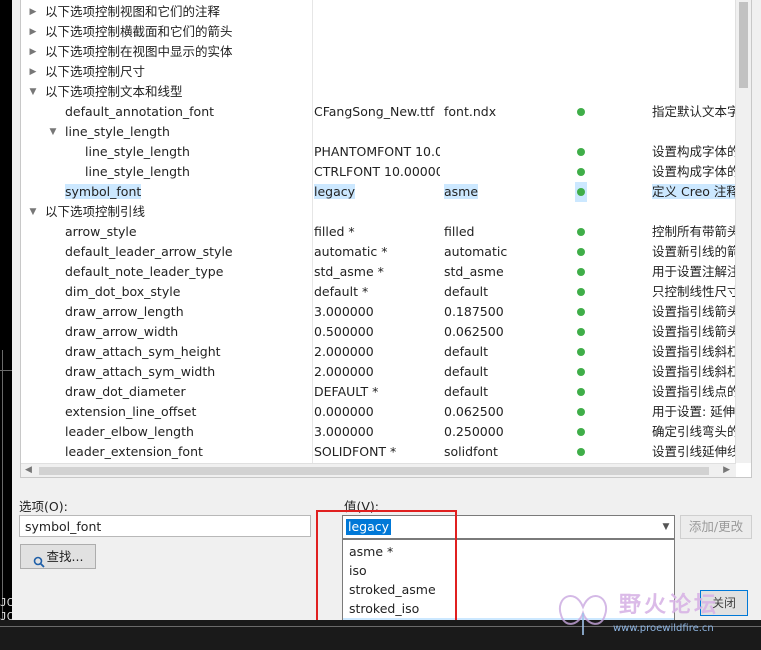  What do you see at coordinates (653, 615) in the screenshot?
I see `watermark: 野火论坛 www.proewildfire.cn` at bounding box center [653, 615].